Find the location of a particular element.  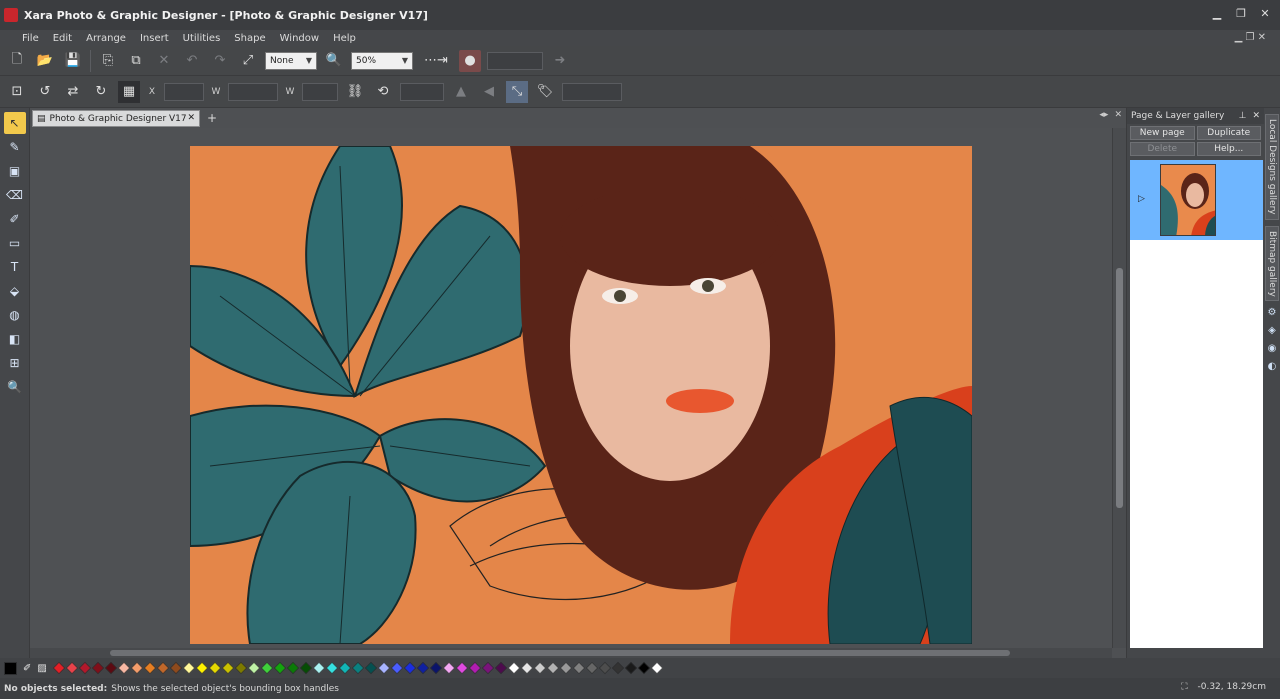

no-color-icon: ▨ is located at coordinates (41, 668).